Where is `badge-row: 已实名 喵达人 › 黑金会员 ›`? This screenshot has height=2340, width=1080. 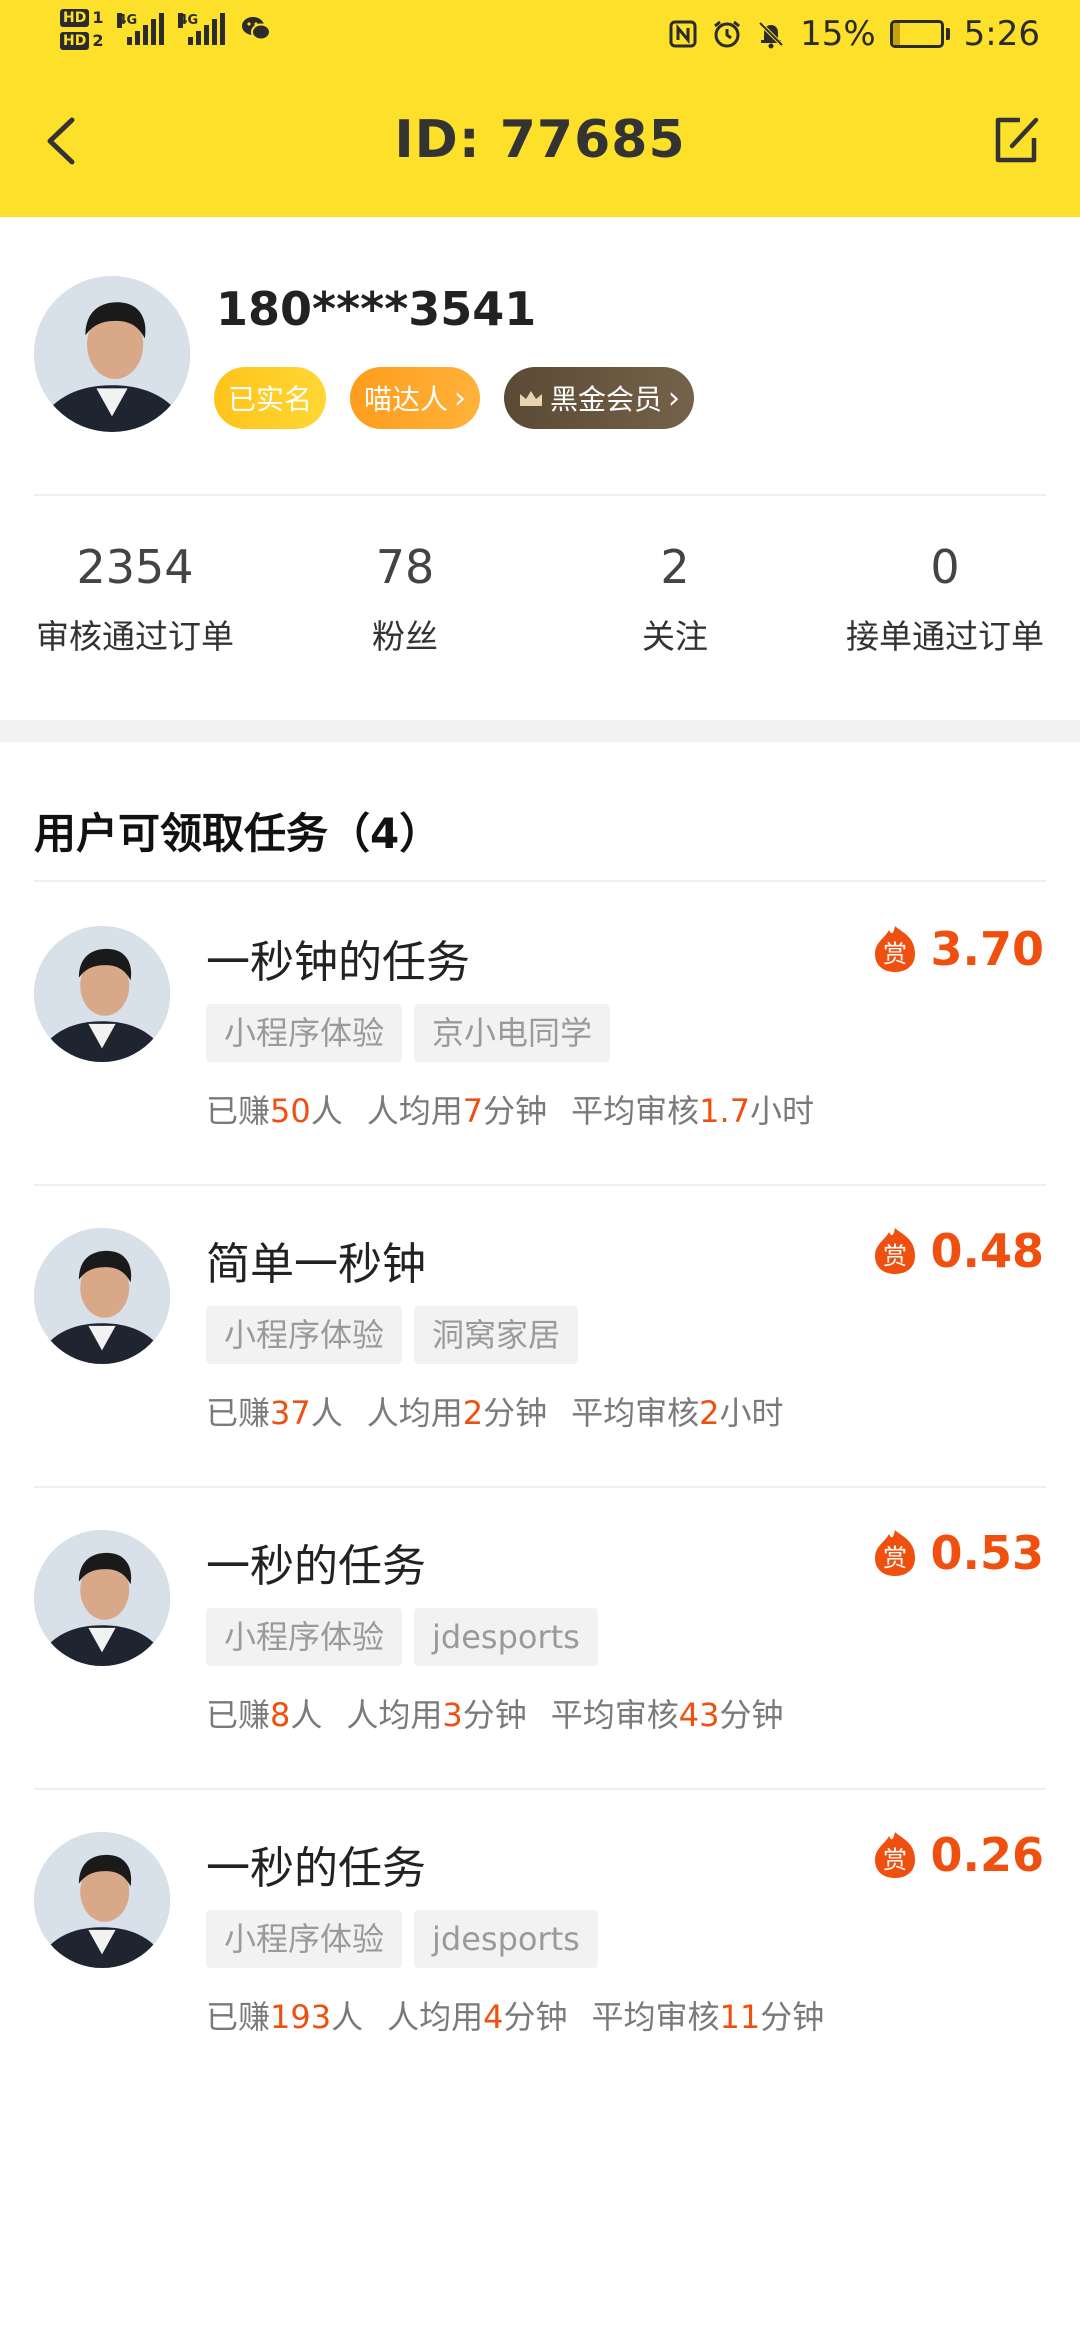 badge-row: 已实名 喵达人 › 黑金会员 › is located at coordinates (454, 398).